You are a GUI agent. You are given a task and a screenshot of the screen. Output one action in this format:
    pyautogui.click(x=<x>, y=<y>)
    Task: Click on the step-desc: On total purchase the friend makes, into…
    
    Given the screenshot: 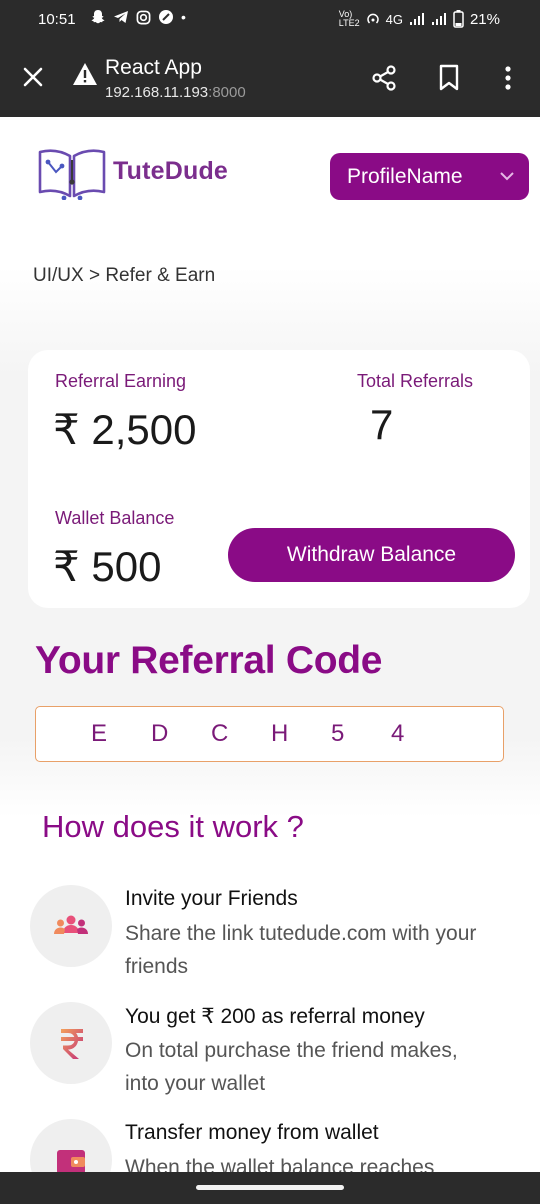 What is the action you would take?
    pyautogui.click(x=291, y=1067)
    